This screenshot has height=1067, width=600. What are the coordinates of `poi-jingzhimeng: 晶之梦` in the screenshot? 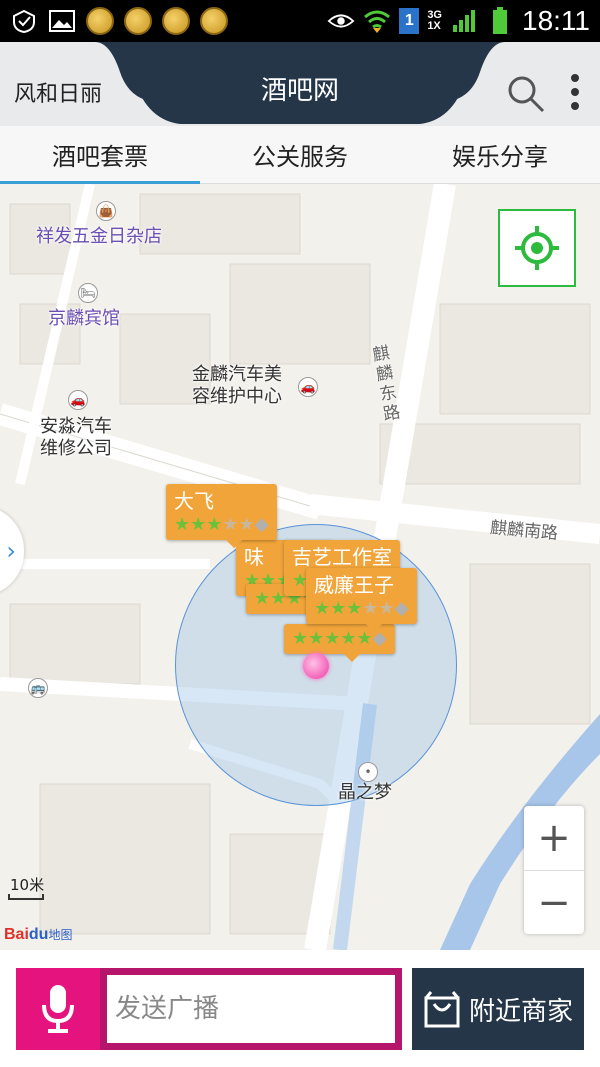 It's located at (365, 793).